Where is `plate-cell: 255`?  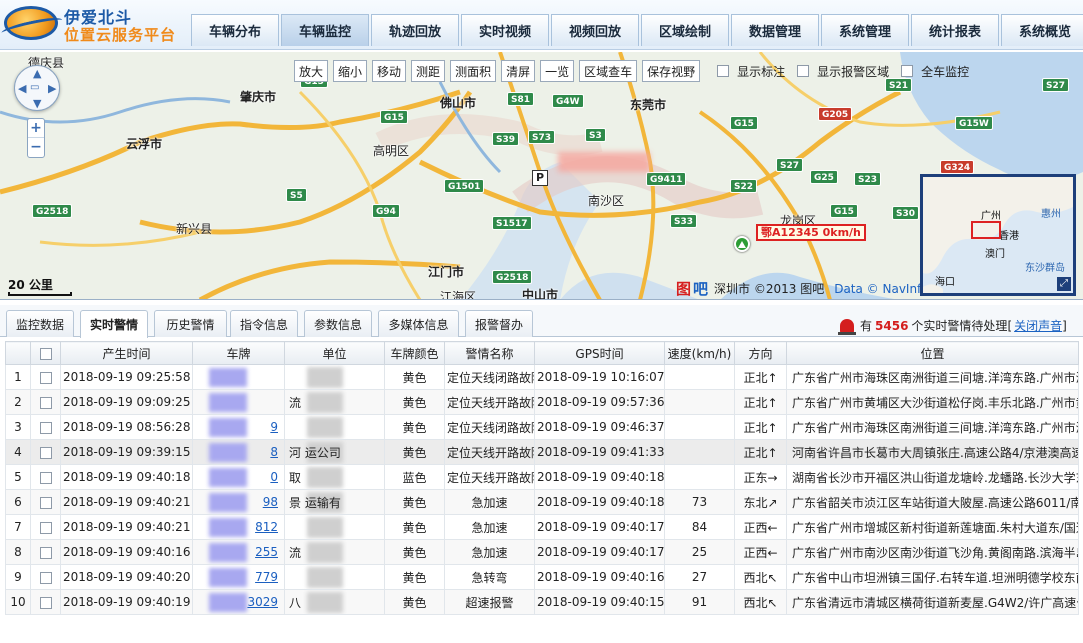
plate-cell: 255 is located at coordinates (238, 552).